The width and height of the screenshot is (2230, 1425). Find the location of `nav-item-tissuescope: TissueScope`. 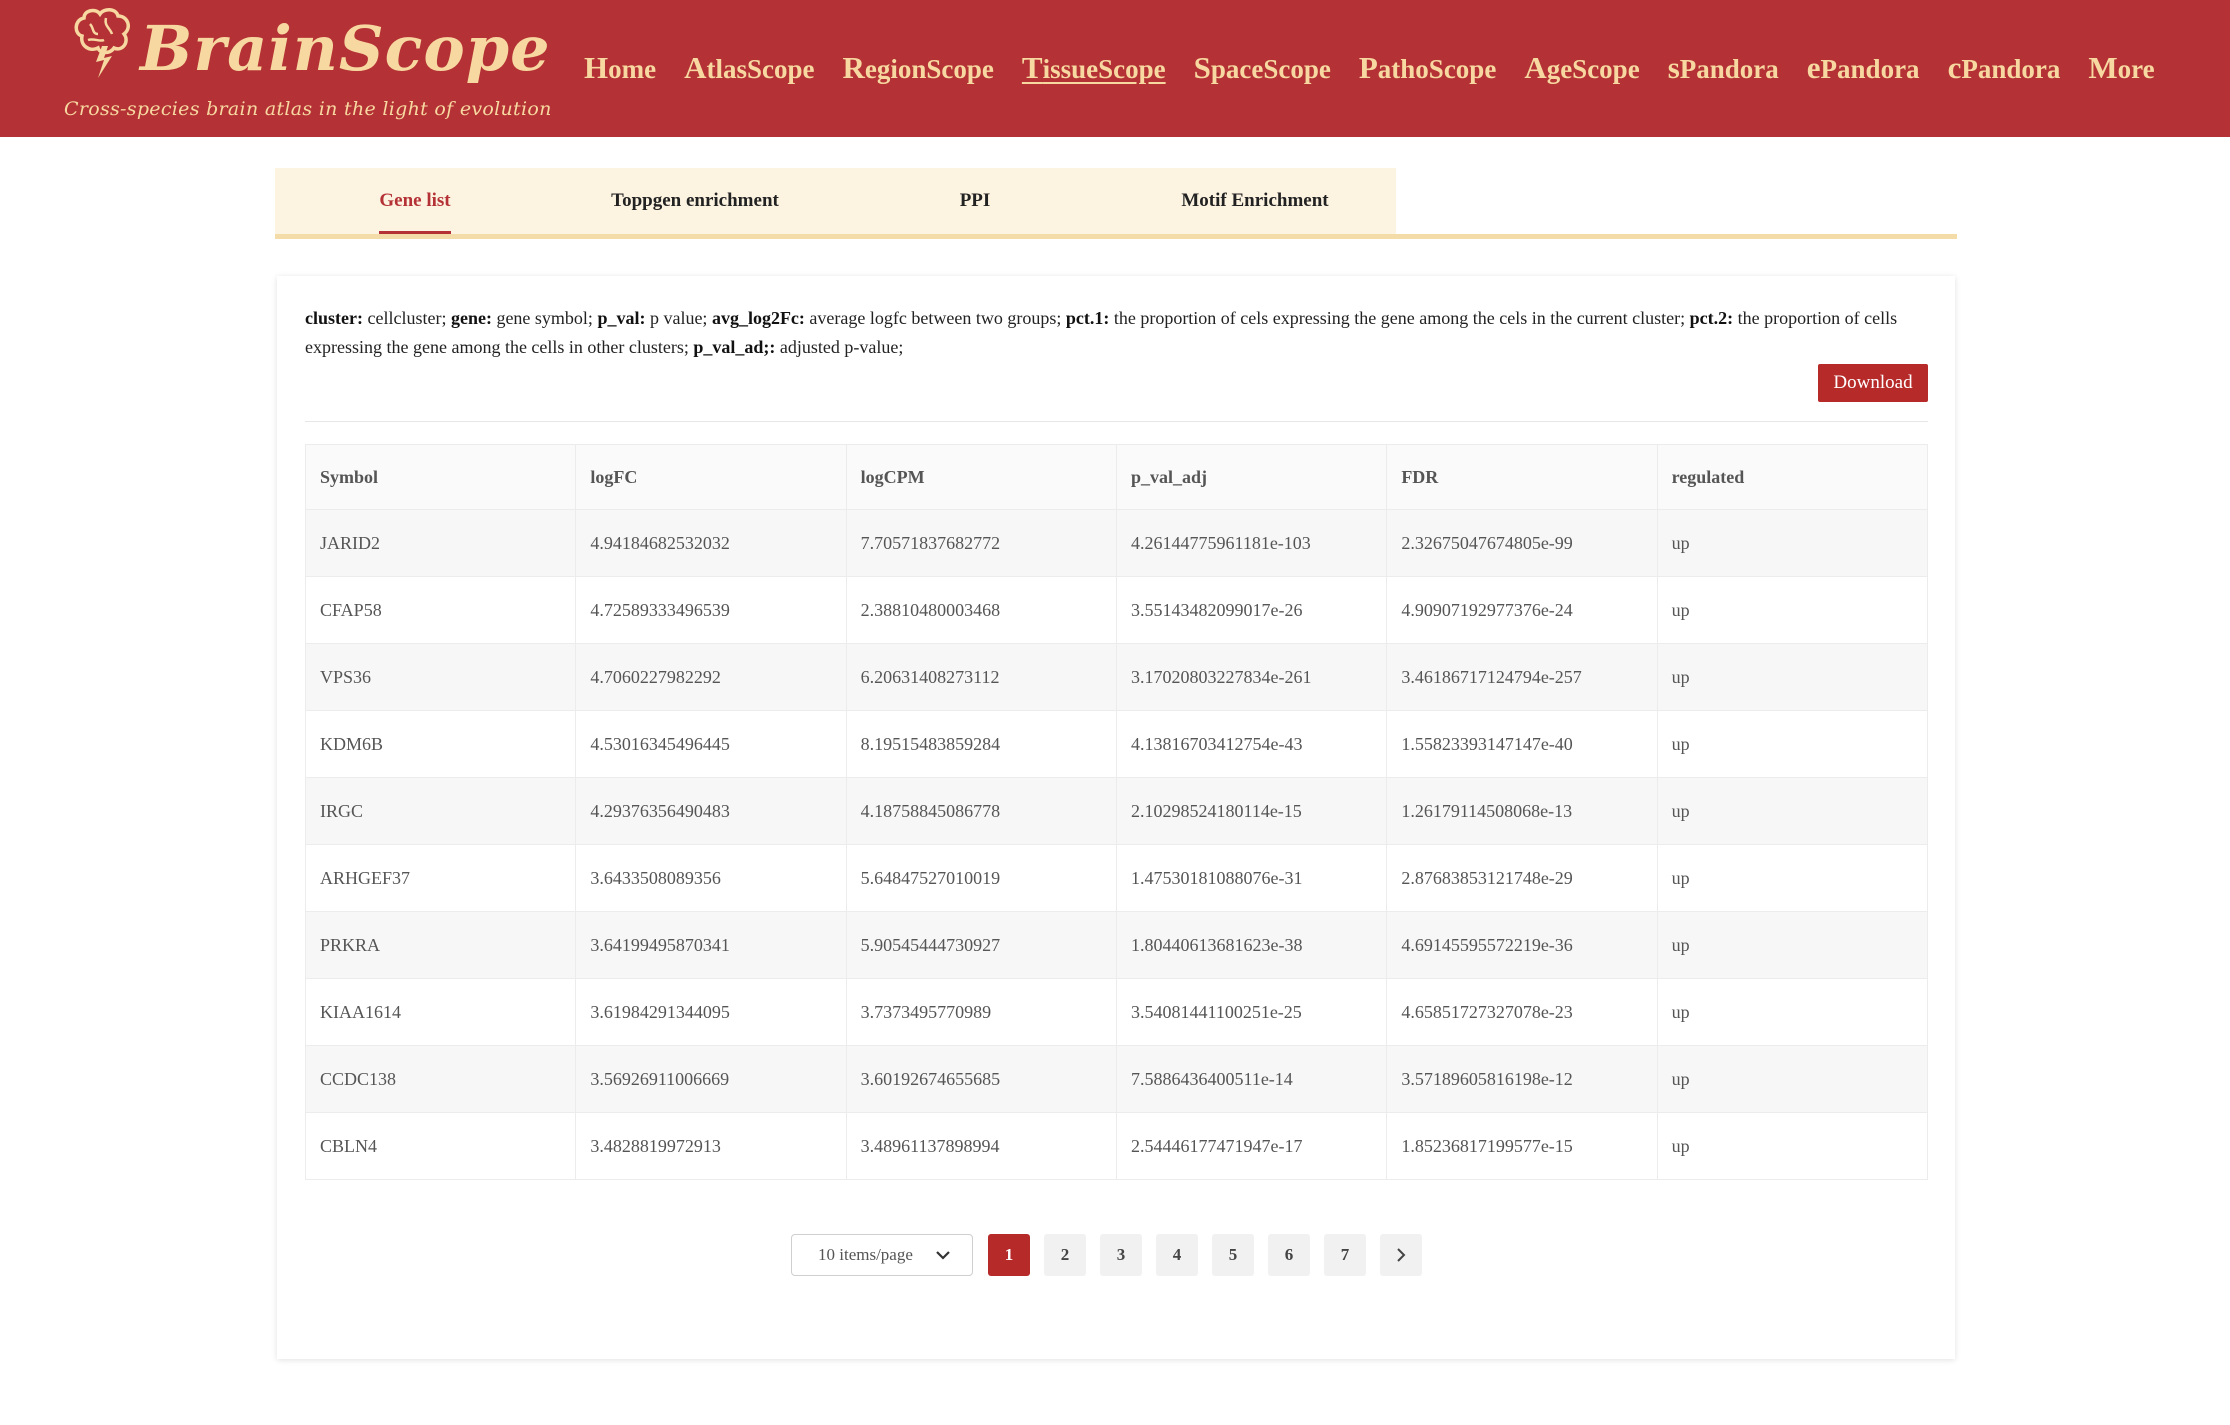

nav-item-tissuescope: TissueScope is located at coordinates (1094, 68).